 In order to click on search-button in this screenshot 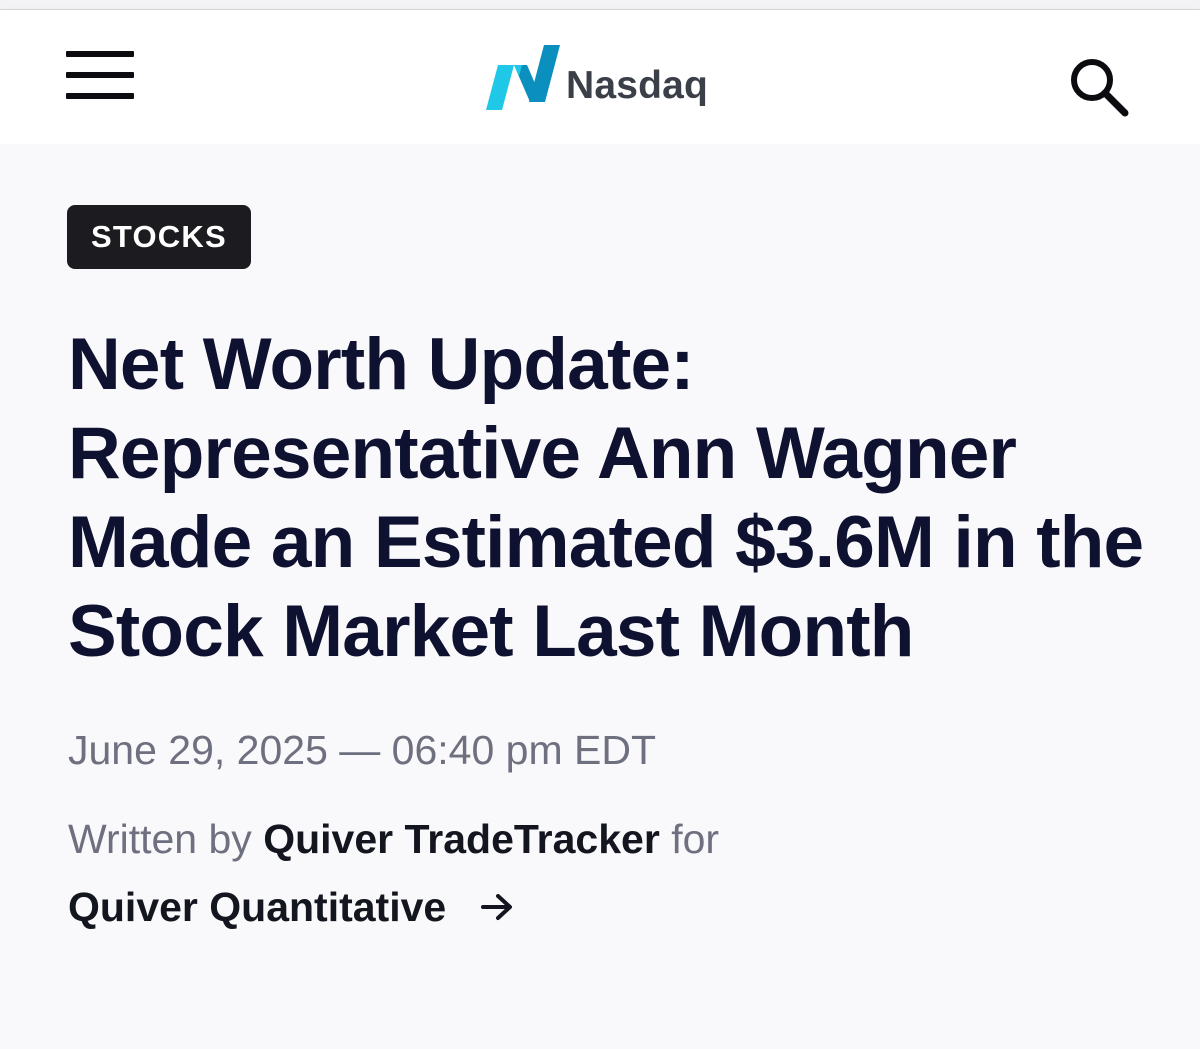, I will do `click(1099, 87)`.